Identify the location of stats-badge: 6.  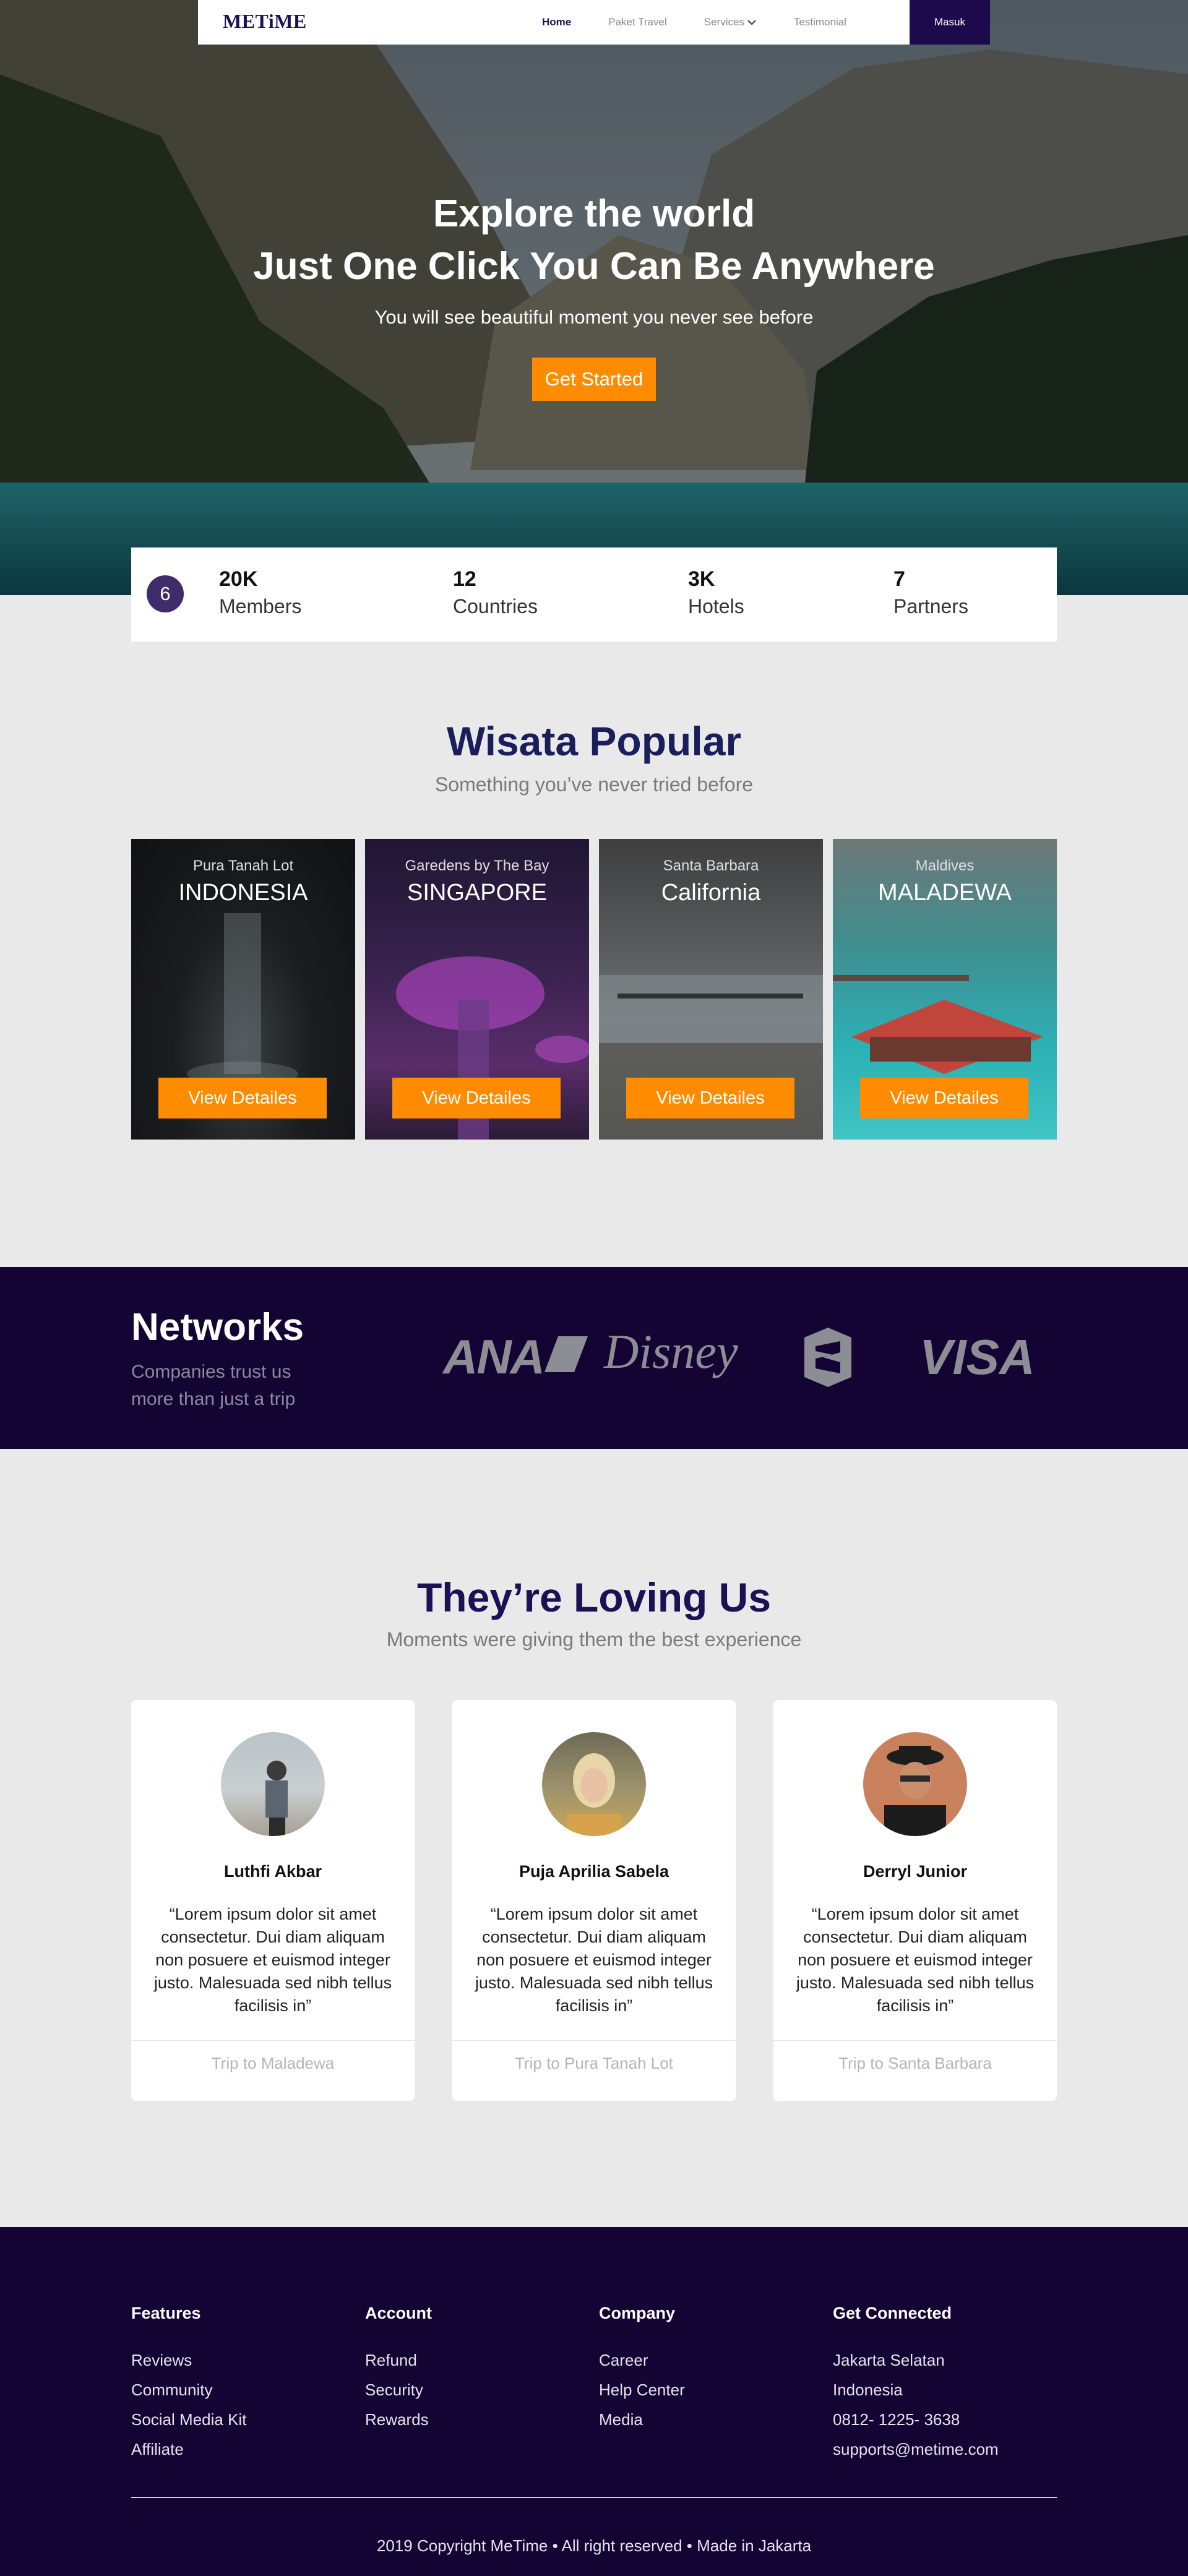
(165, 593).